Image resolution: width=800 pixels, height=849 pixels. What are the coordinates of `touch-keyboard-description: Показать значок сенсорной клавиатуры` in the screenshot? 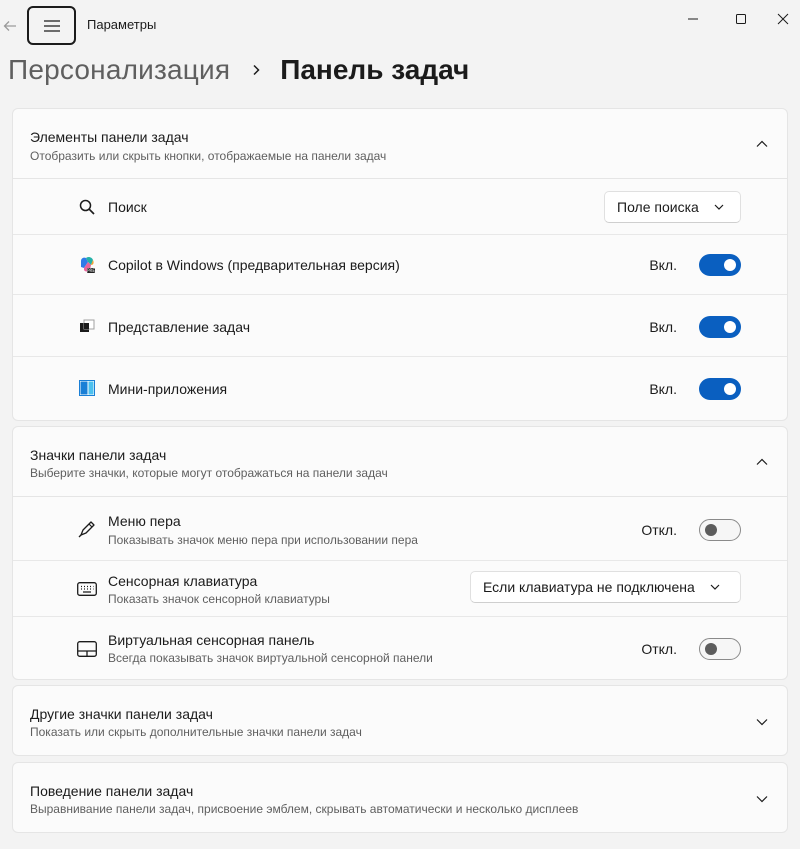 It's located at (219, 599).